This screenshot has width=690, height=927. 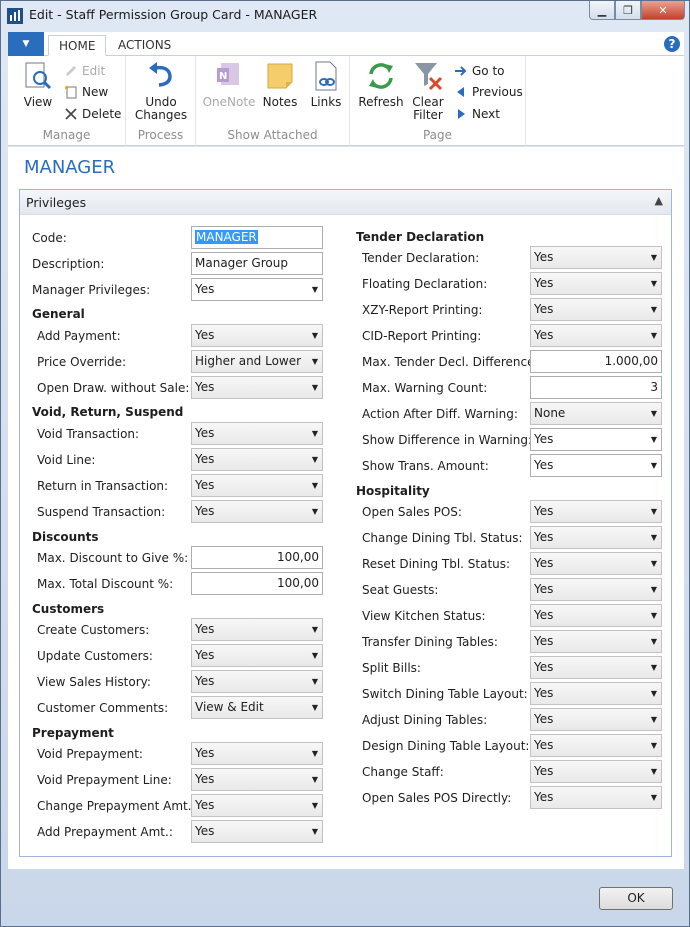 What do you see at coordinates (326, 76) in the screenshot?
I see `links-icon` at bounding box center [326, 76].